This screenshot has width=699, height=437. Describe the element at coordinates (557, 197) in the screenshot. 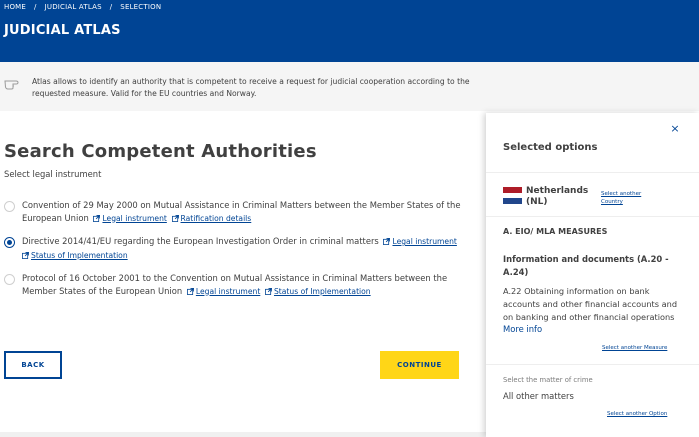

I see `selected-country: Netherlands (NL)` at that location.